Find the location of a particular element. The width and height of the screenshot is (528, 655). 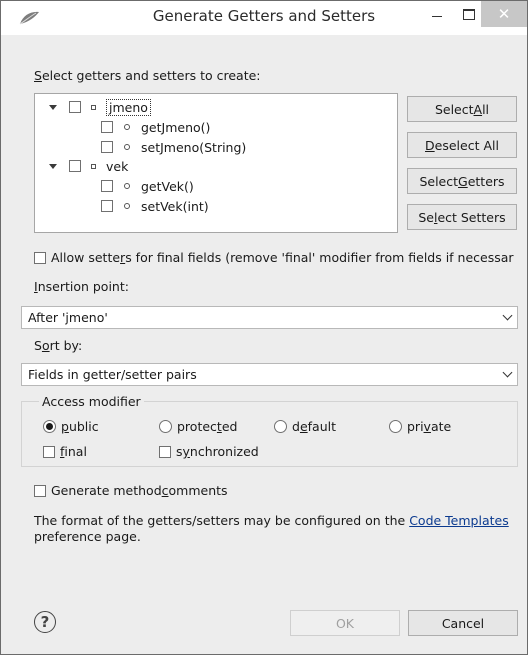

tree-node-method: getVek() is located at coordinates (147, 186).